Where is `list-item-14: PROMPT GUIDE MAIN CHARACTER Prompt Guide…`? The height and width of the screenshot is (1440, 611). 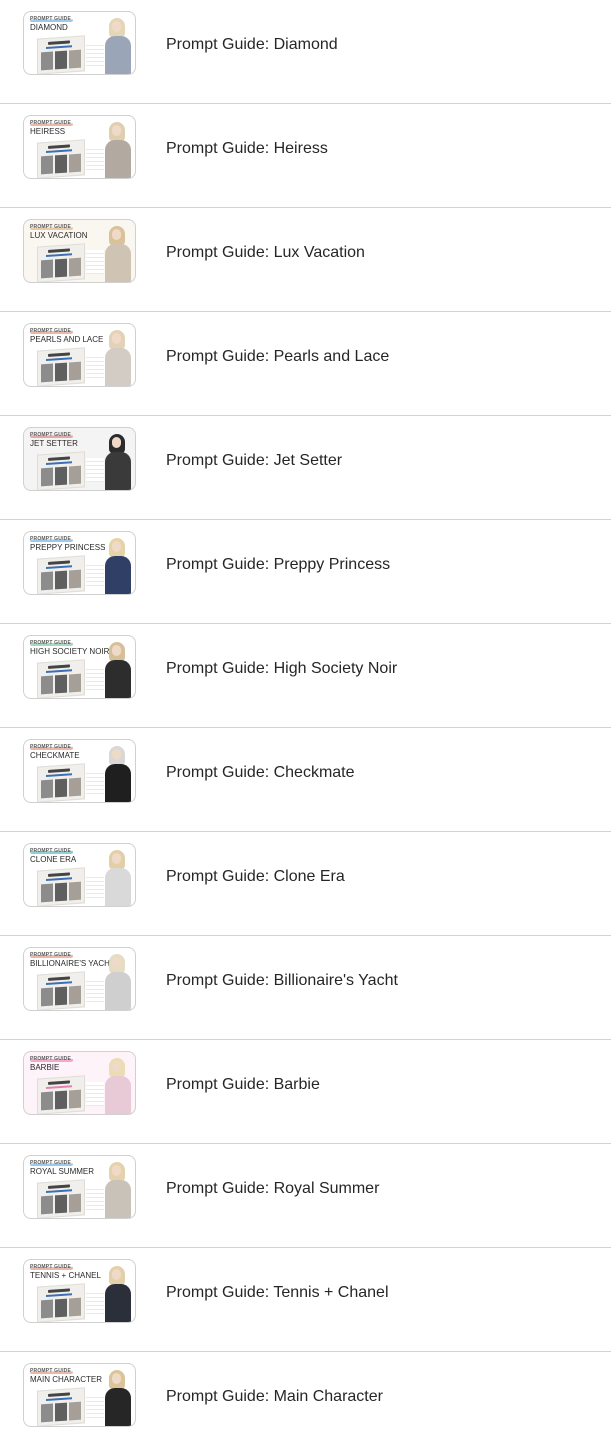
list-item-14: PROMPT GUIDE MAIN CHARACTER Prompt Guide… is located at coordinates (305, 1396).